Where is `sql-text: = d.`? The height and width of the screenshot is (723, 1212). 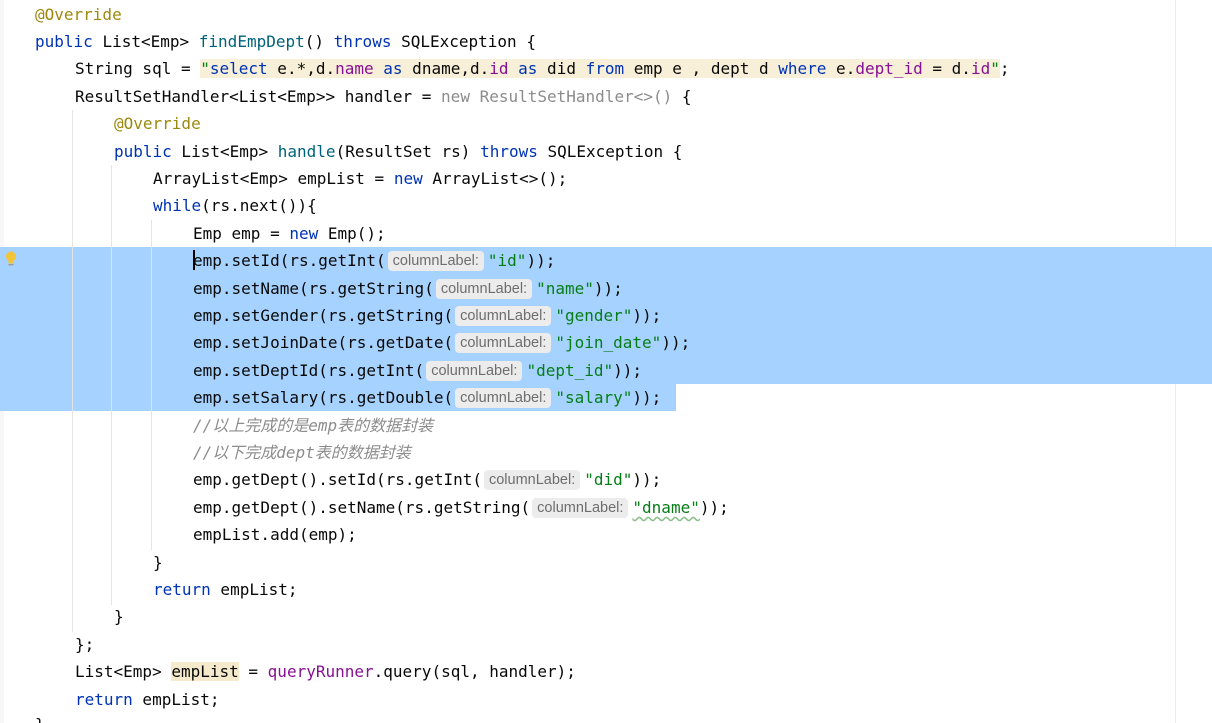 sql-text: = d. is located at coordinates (946, 69).